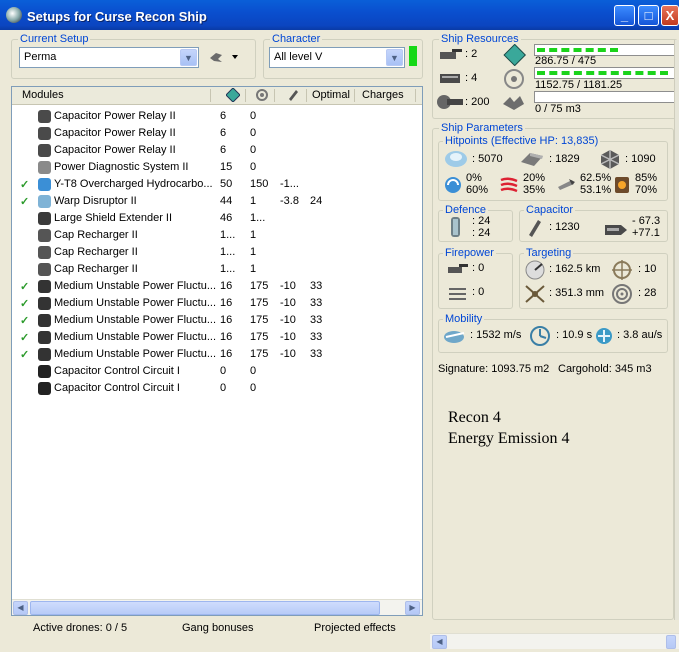 The image size is (679, 652). Describe the element at coordinates (44, 269) in the screenshot. I see `cap-recharger-icon` at that location.